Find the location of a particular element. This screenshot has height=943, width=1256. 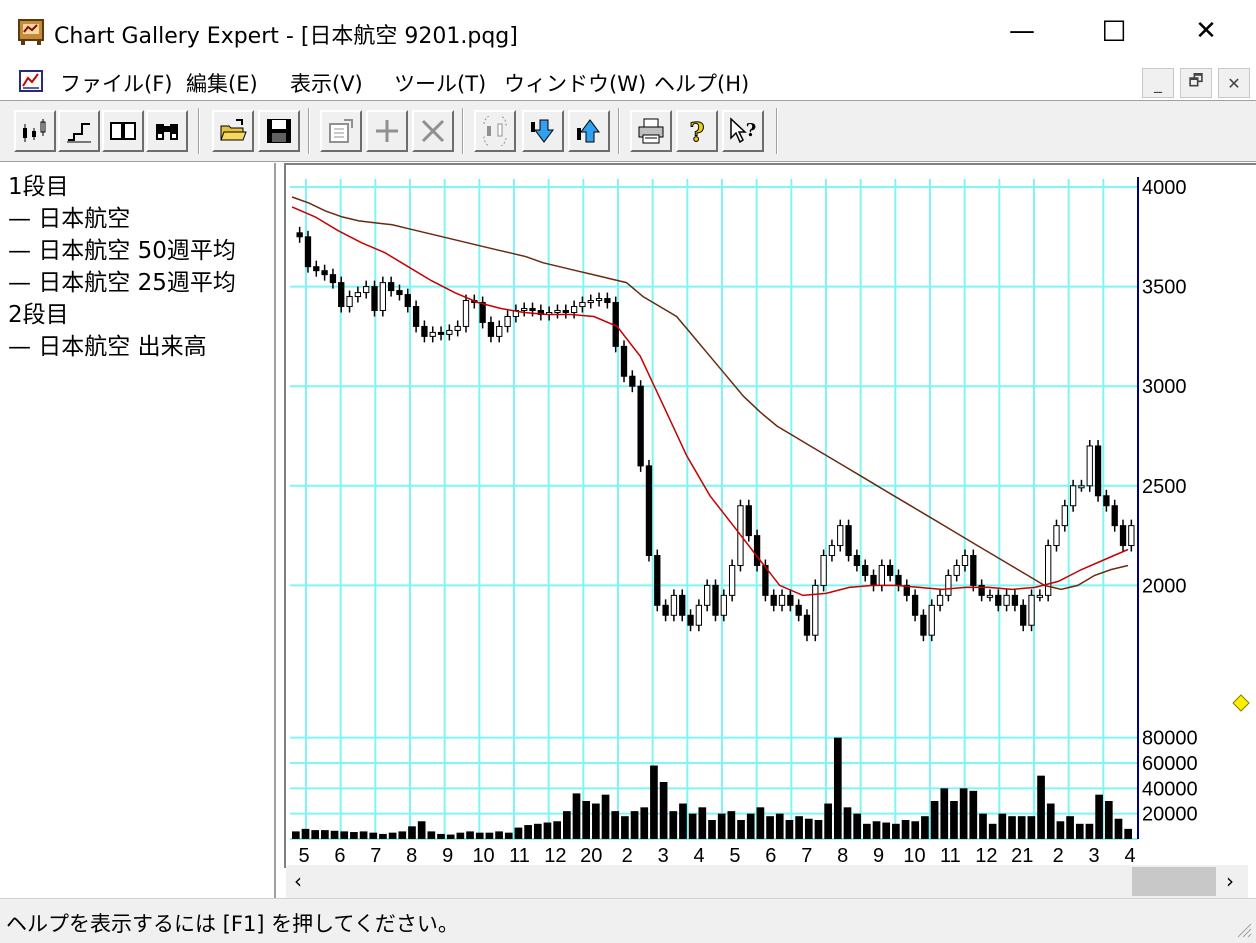

add-button is located at coordinates (387, 131).